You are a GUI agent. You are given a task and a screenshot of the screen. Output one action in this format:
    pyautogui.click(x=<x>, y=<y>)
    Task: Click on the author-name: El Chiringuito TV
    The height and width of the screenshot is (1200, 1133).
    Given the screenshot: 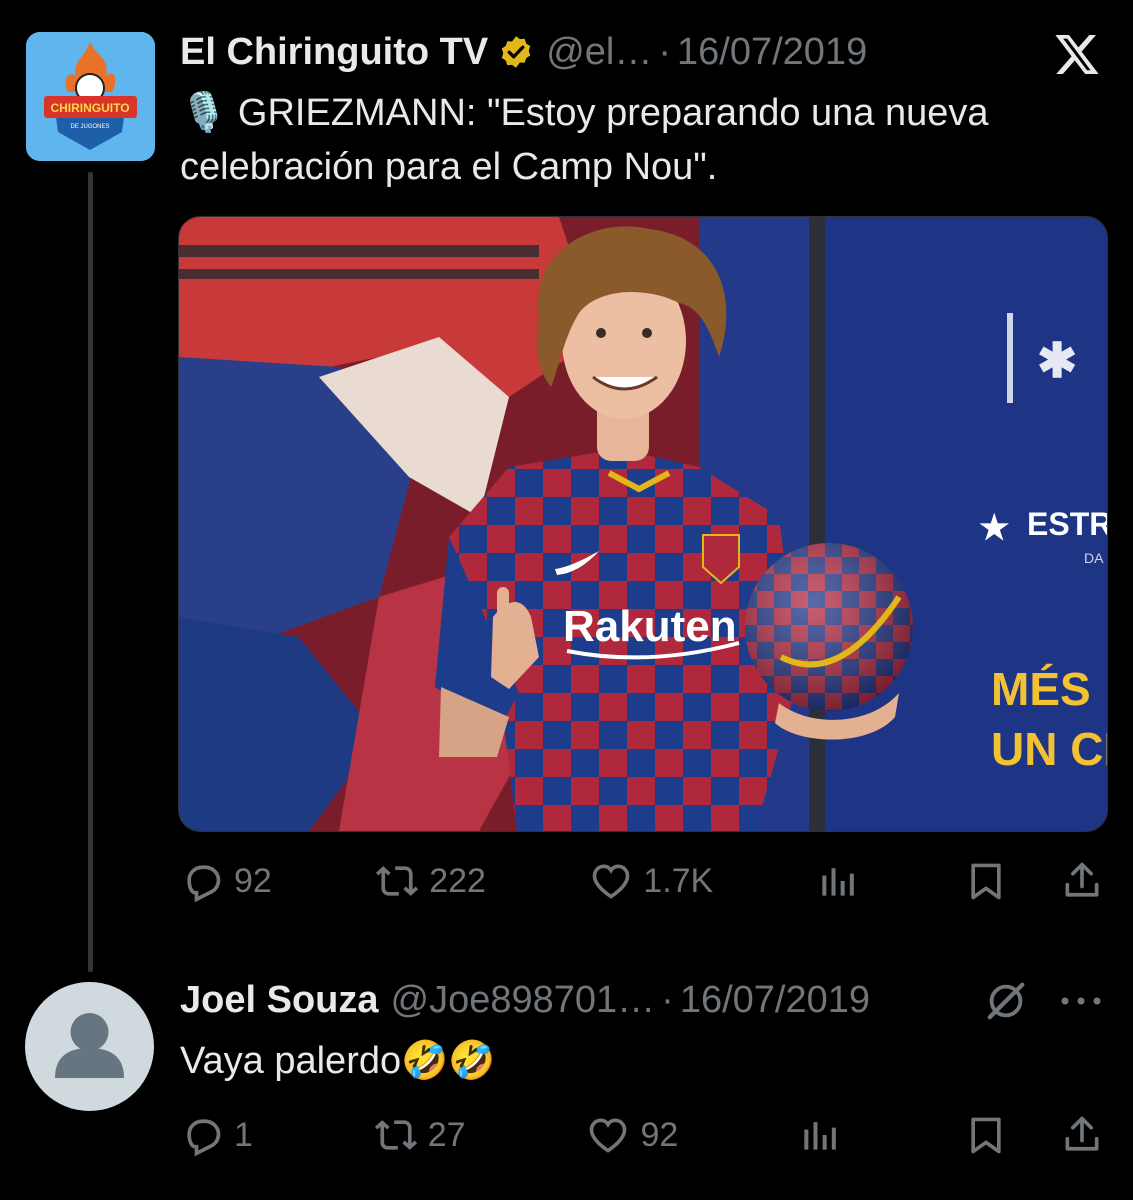 What is the action you would take?
    pyautogui.click(x=334, y=52)
    